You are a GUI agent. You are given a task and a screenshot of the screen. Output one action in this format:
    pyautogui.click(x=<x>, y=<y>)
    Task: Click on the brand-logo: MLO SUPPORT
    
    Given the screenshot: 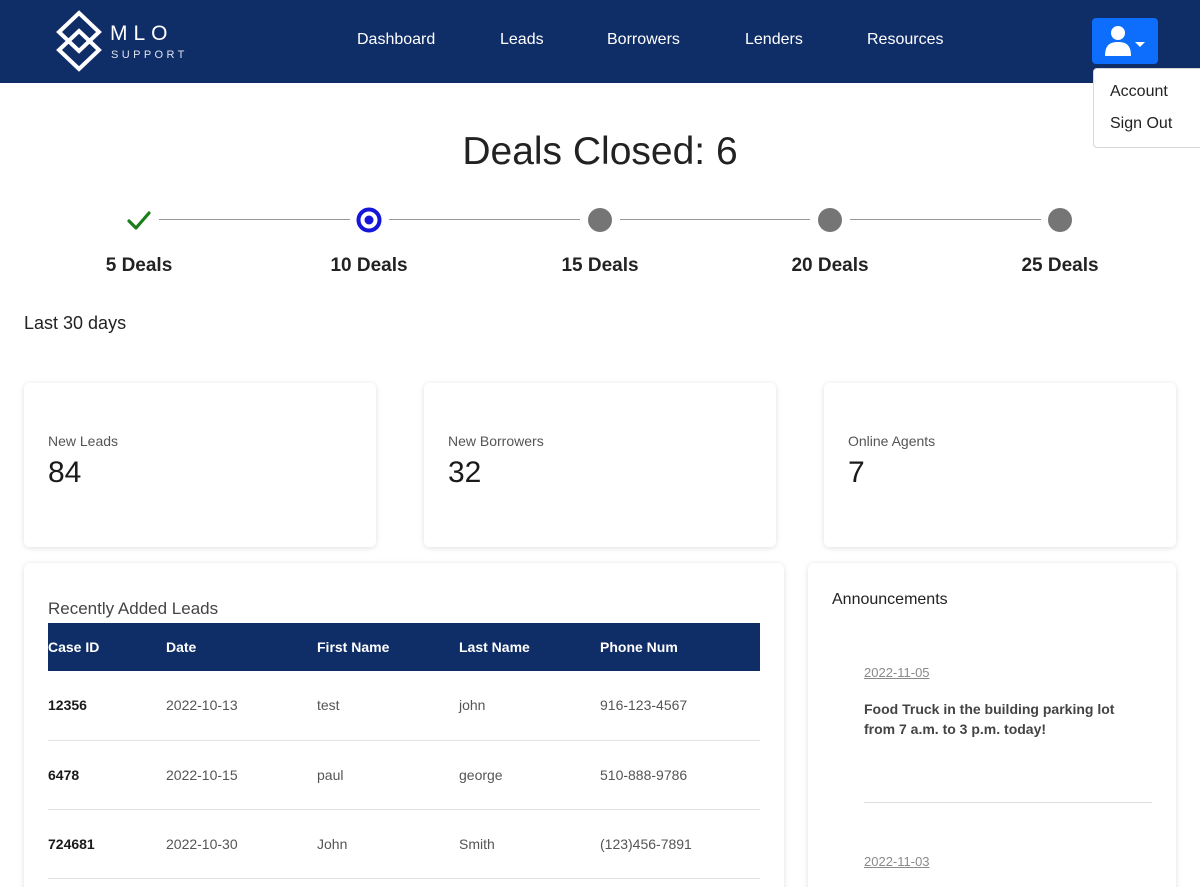 What is the action you would take?
    pyautogui.click(x=125, y=41)
    